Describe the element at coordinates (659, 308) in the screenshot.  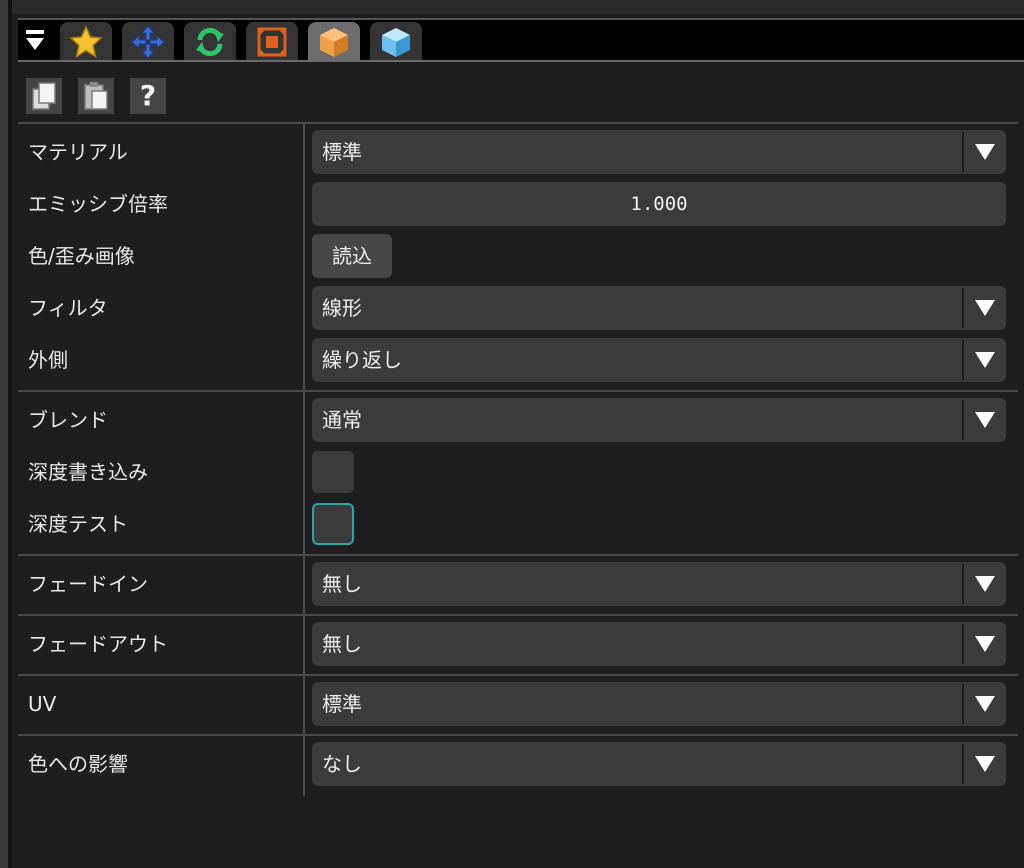
I see `filter-select: 線形` at that location.